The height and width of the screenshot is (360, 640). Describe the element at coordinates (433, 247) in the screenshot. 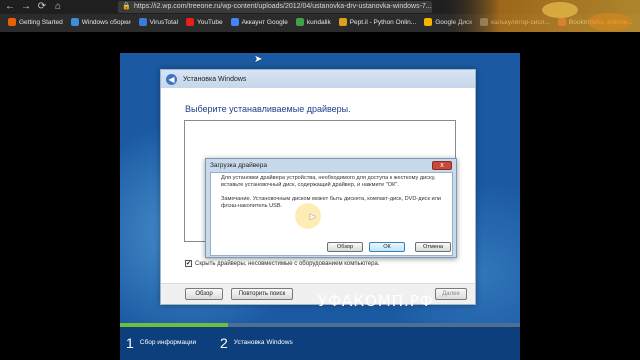

I see `dialog-cancel-button: Отмена` at that location.